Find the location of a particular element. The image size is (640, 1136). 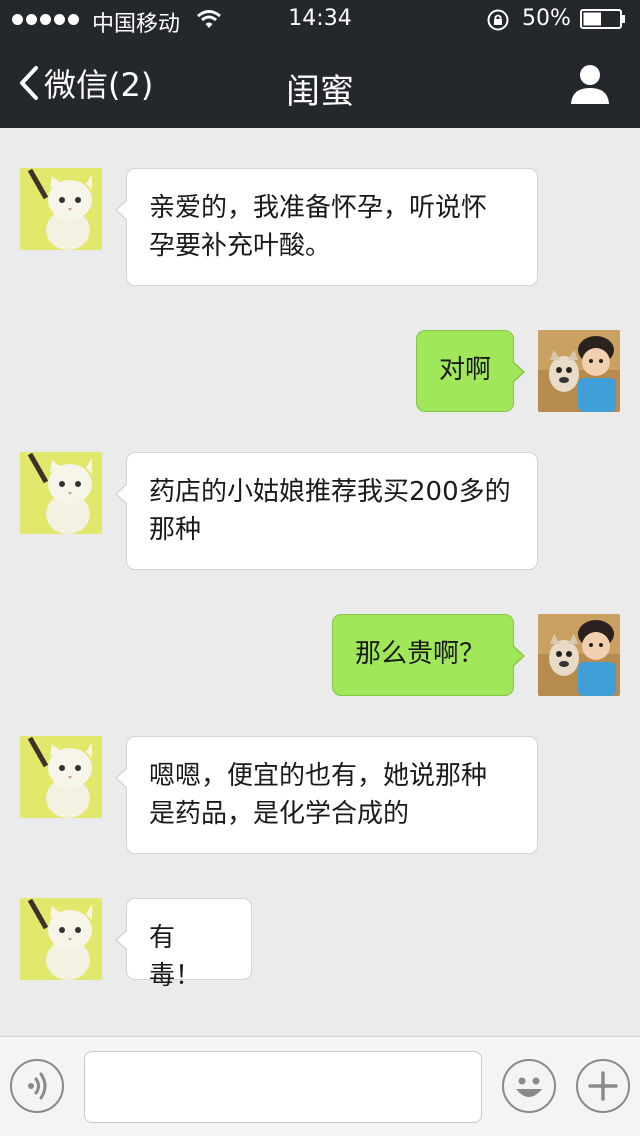

page-title: 闺蜜 is located at coordinates (320, 92).